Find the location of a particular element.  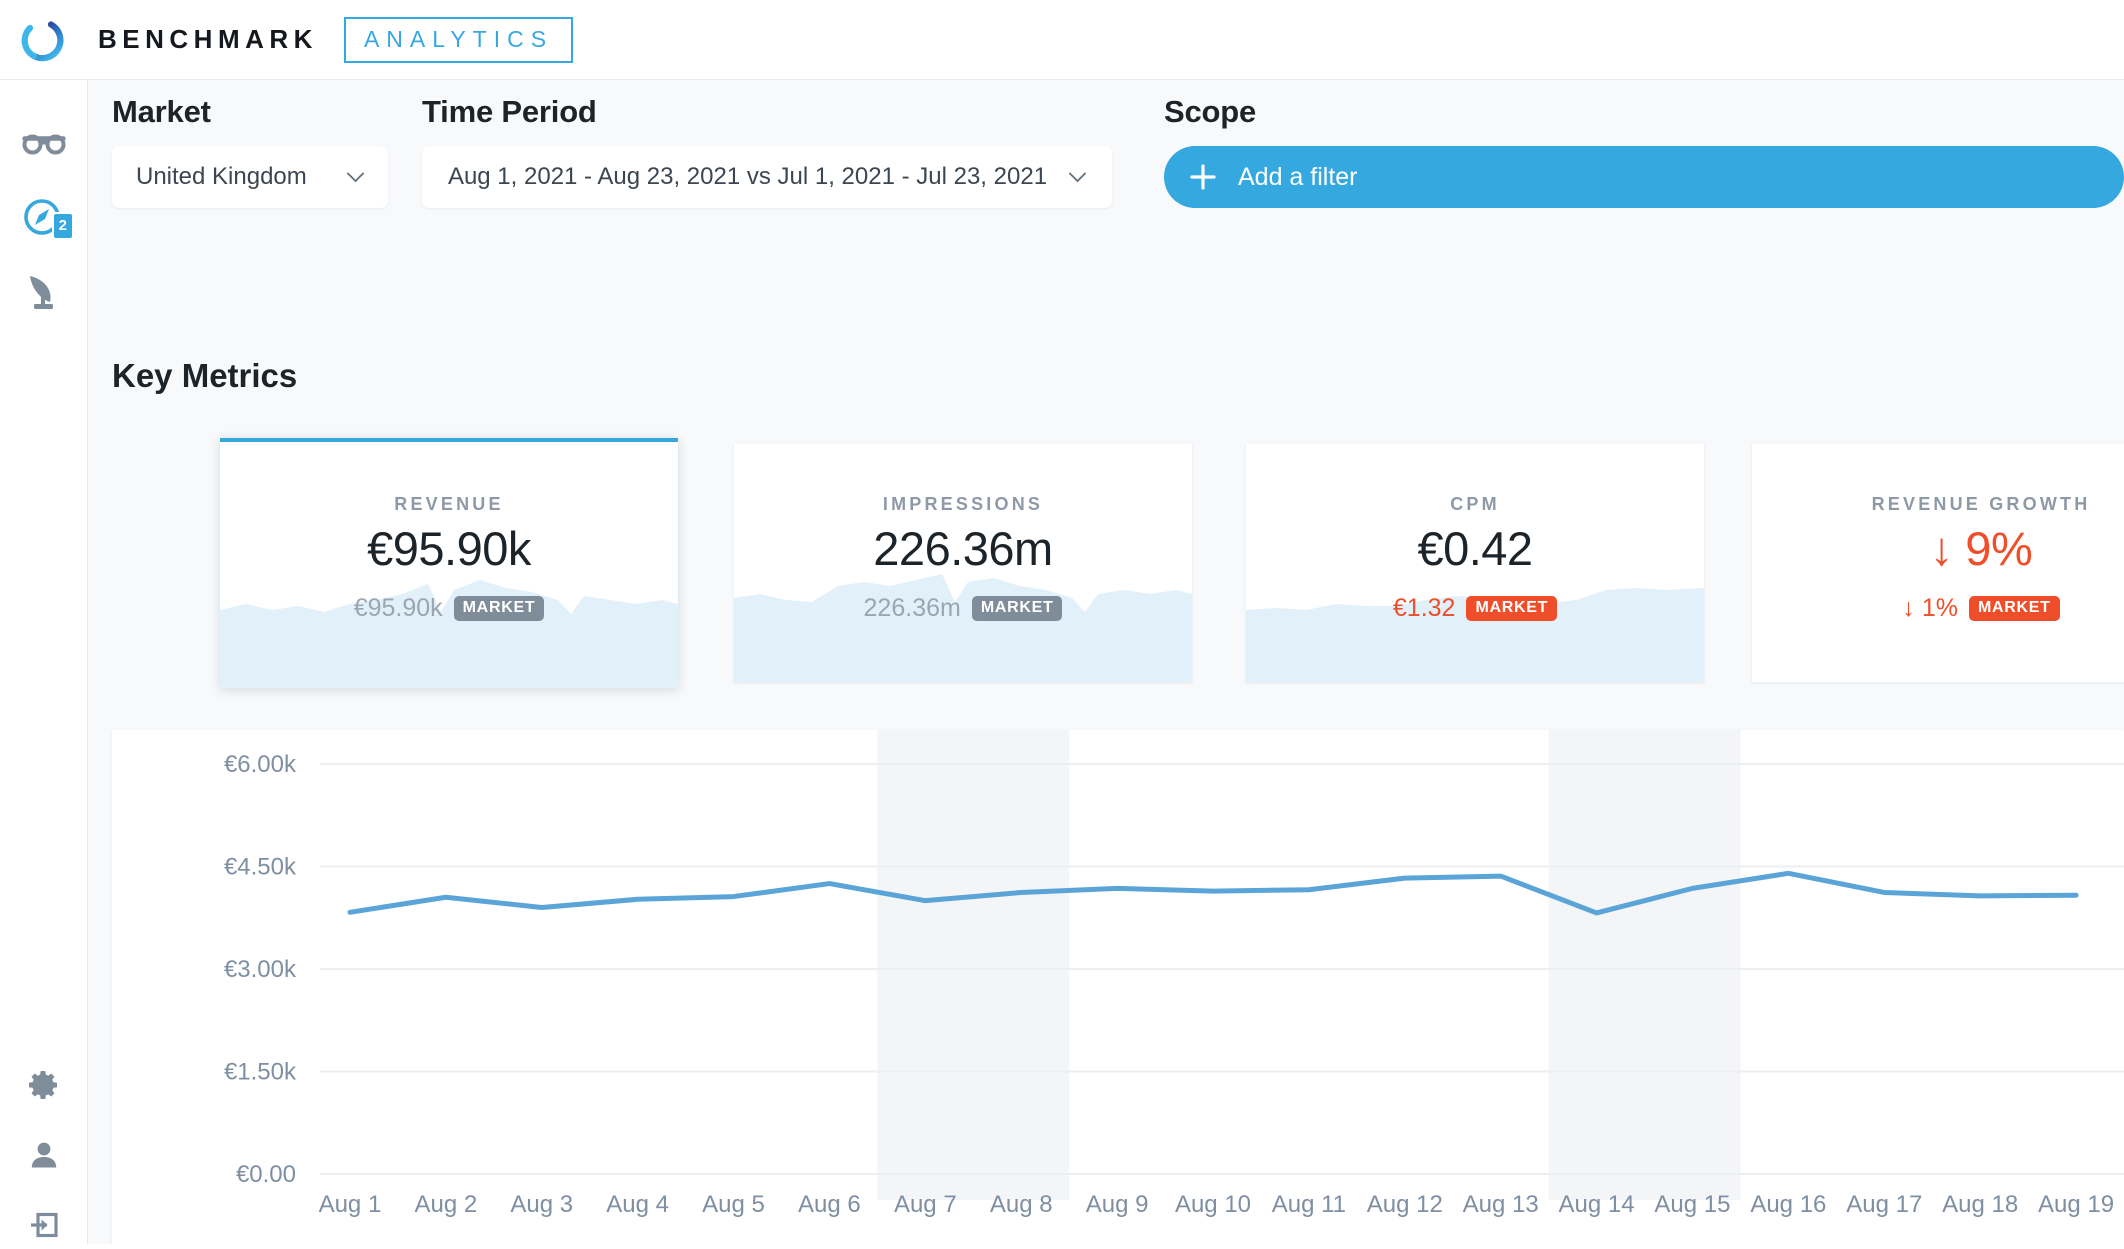

y-axis-tick-label: €6.00k is located at coordinates (260, 764).